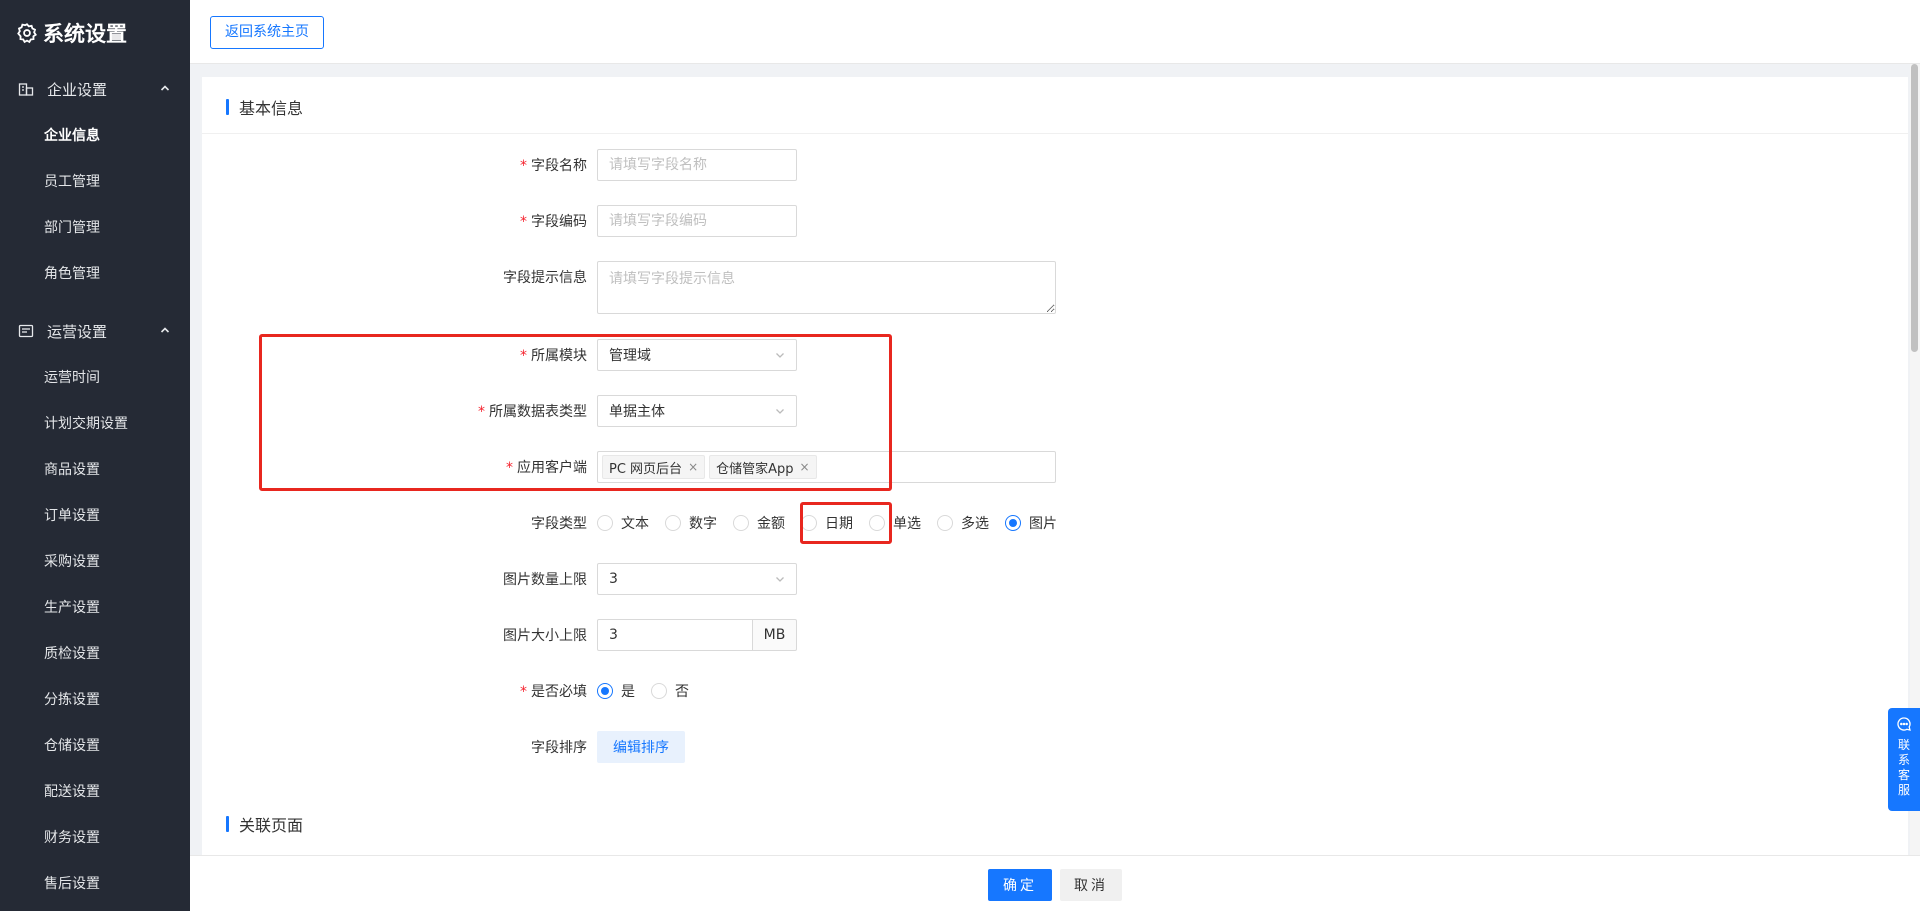 The height and width of the screenshot is (911, 1920). Describe the element at coordinates (271, 825) in the screenshot. I see `section-title-text: 关联页面` at that location.